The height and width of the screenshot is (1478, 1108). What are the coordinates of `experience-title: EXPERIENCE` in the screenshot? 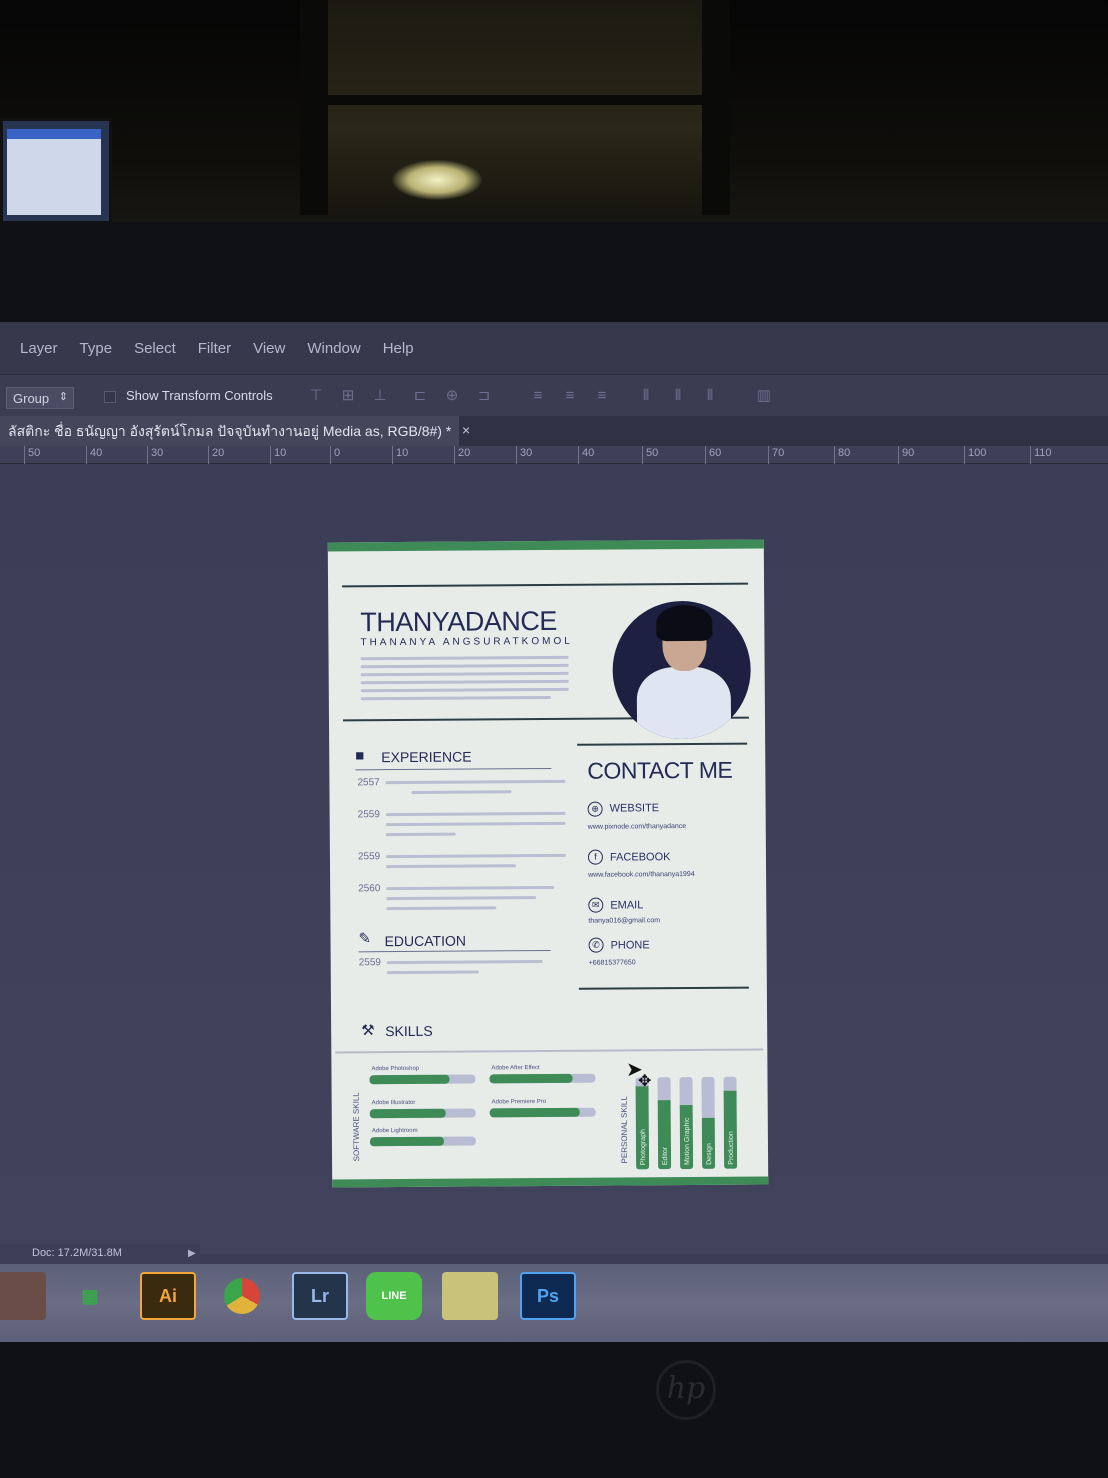 It's located at (426, 757).